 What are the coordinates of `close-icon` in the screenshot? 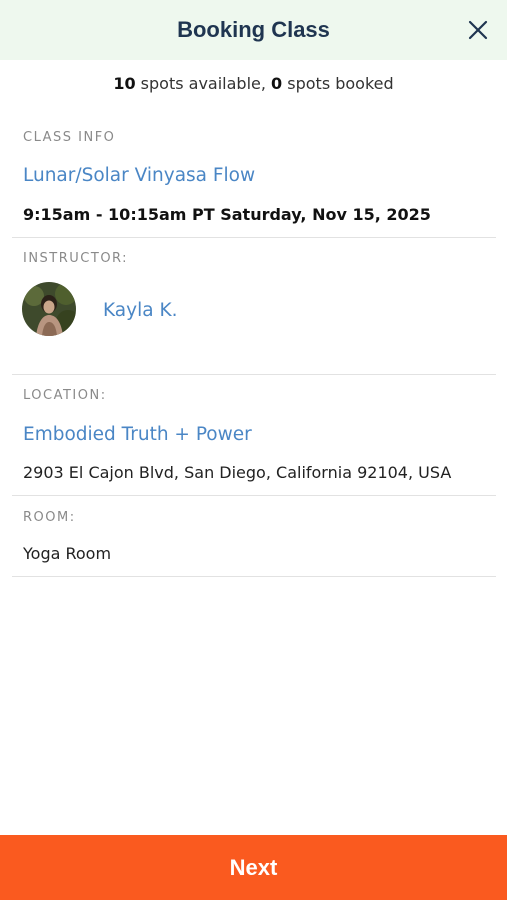 It's located at (478, 30).